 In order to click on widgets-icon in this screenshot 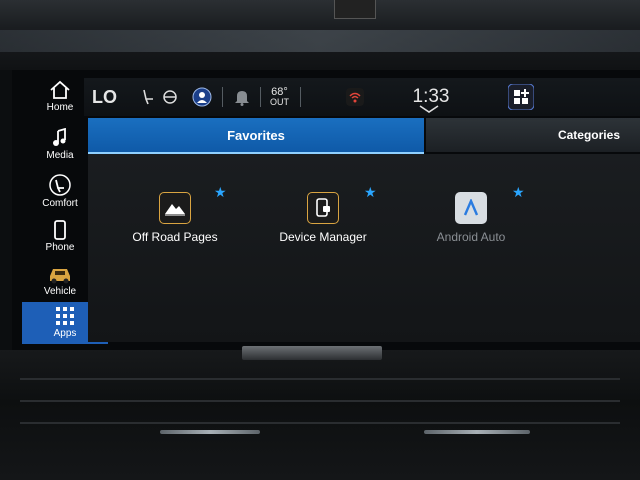, I will do `click(521, 97)`.